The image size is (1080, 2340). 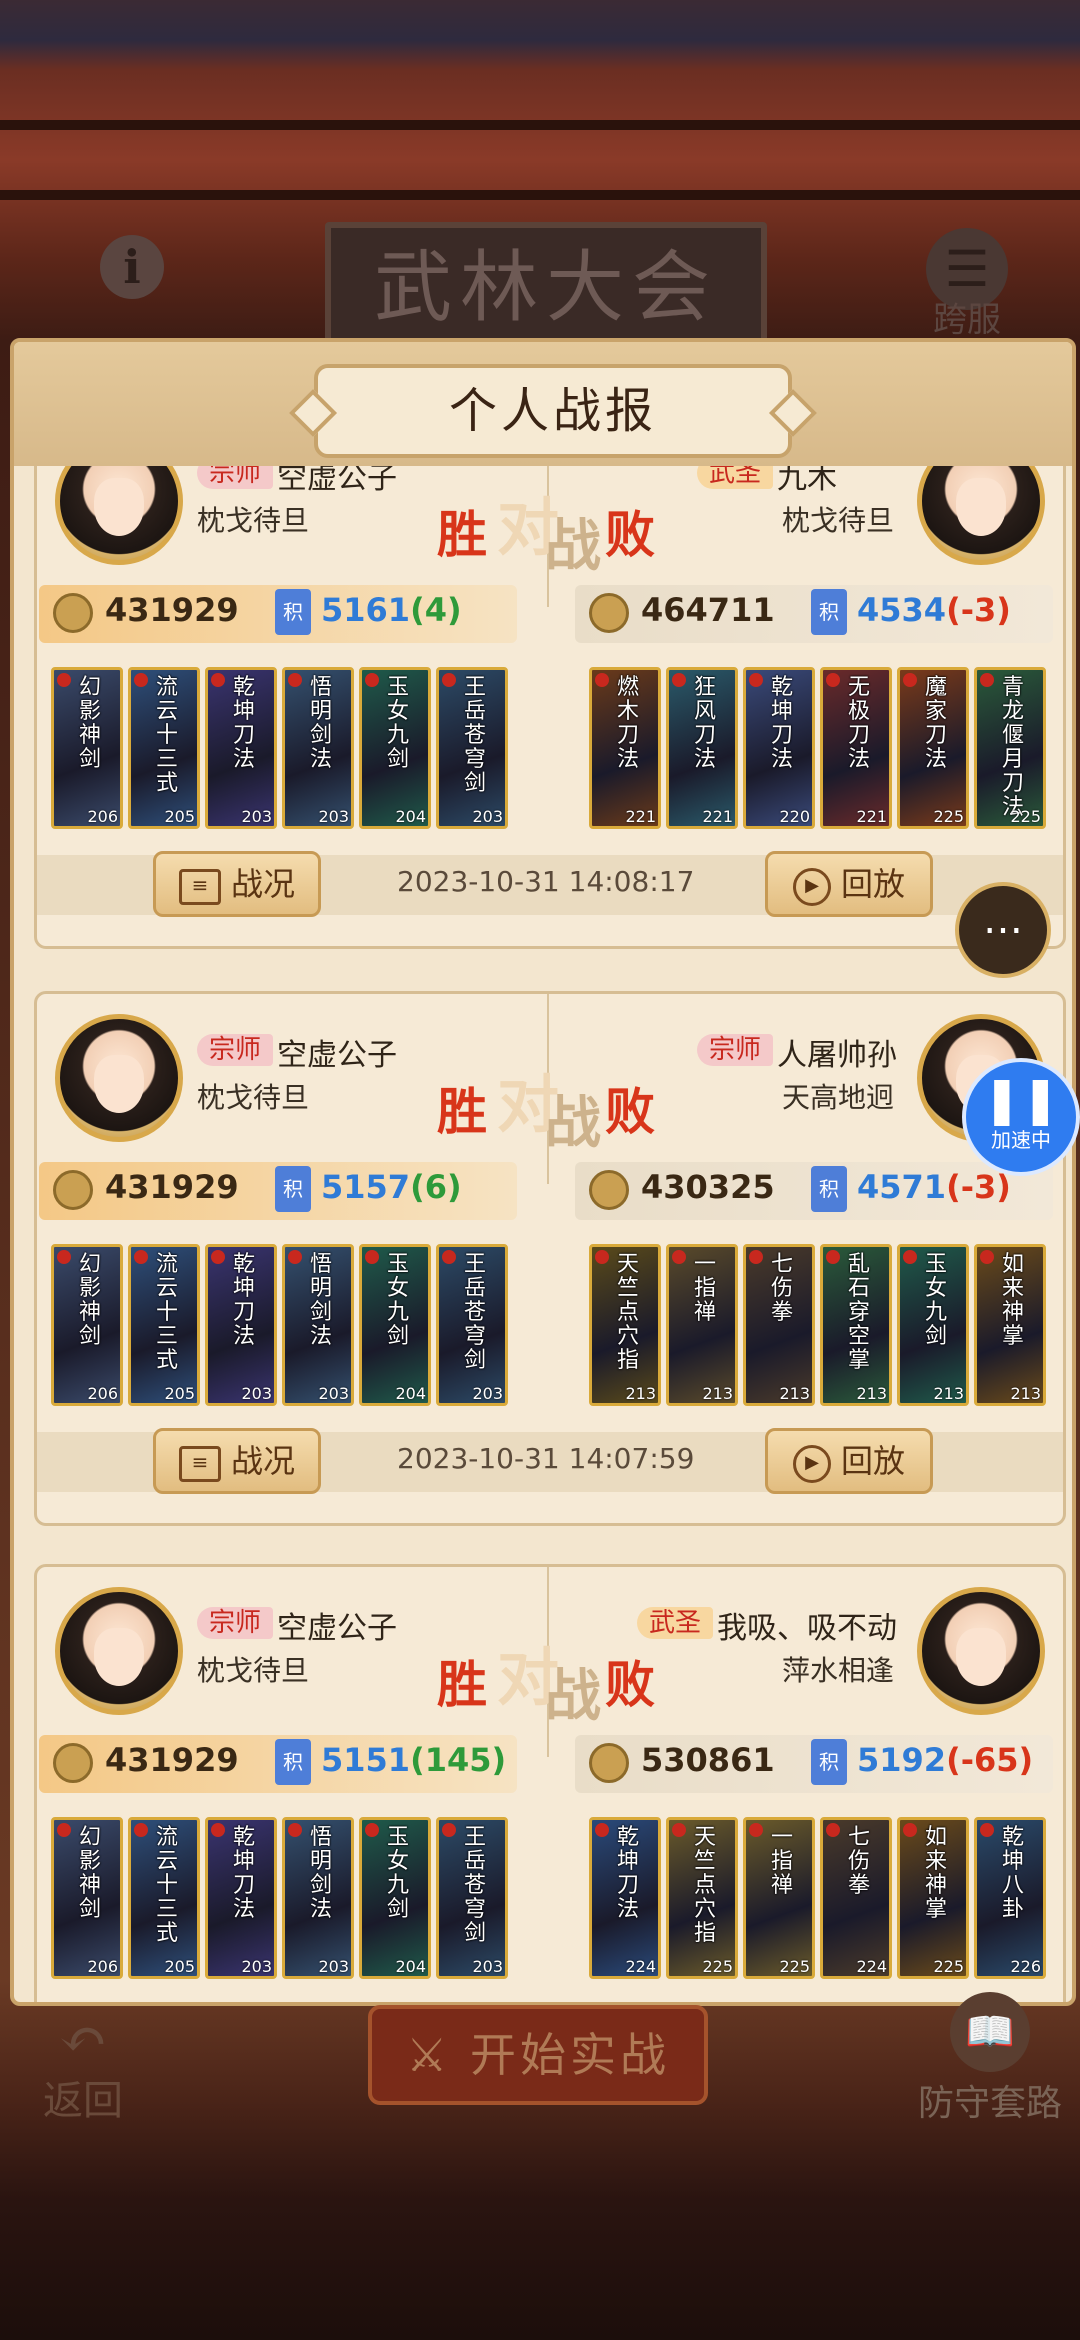 What do you see at coordinates (856, 1325) in the screenshot?
I see `hero-card: 乱石穿空掌 213` at bounding box center [856, 1325].